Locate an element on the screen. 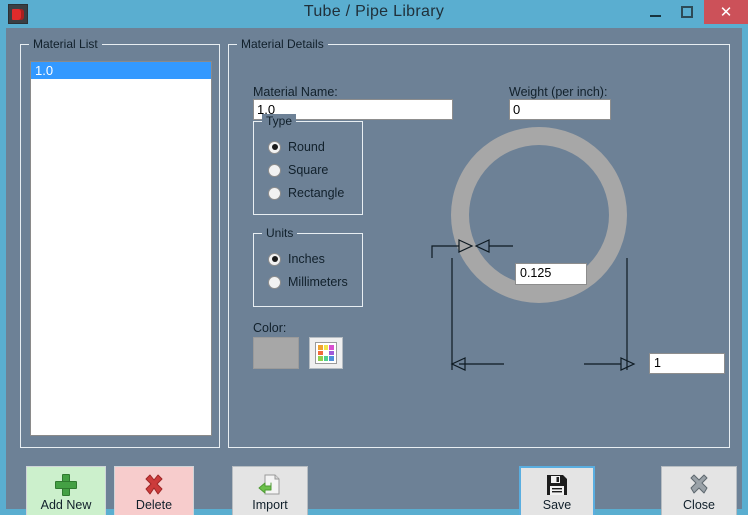 The width and height of the screenshot is (748, 515). delete-button-label: Delete is located at coordinates (154, 504).